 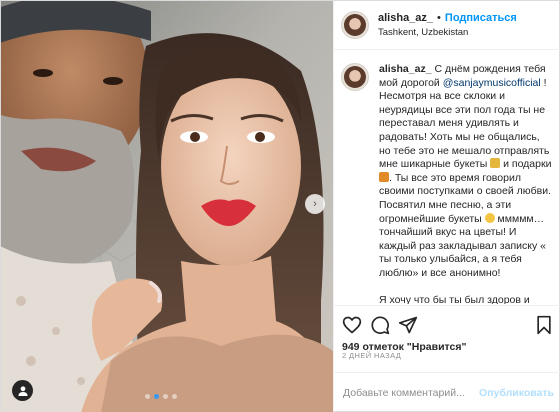 What do you see at coordinates (355, 25) in the screenshot?
I see `avatar` at bounding box center [355, 25].